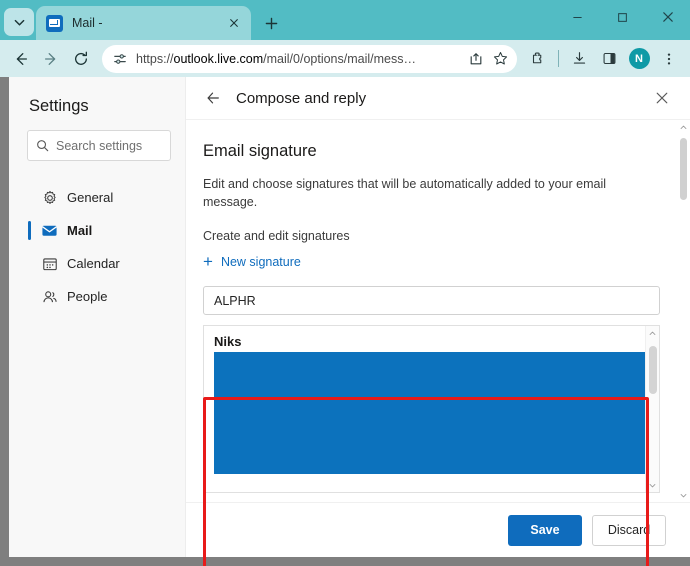 Image resolution: width=690 pixels, height=566 pixels. What do you see at coordinates (109, 145) in the screenshot?
I see `search-input` at bounding box center [109, 145].